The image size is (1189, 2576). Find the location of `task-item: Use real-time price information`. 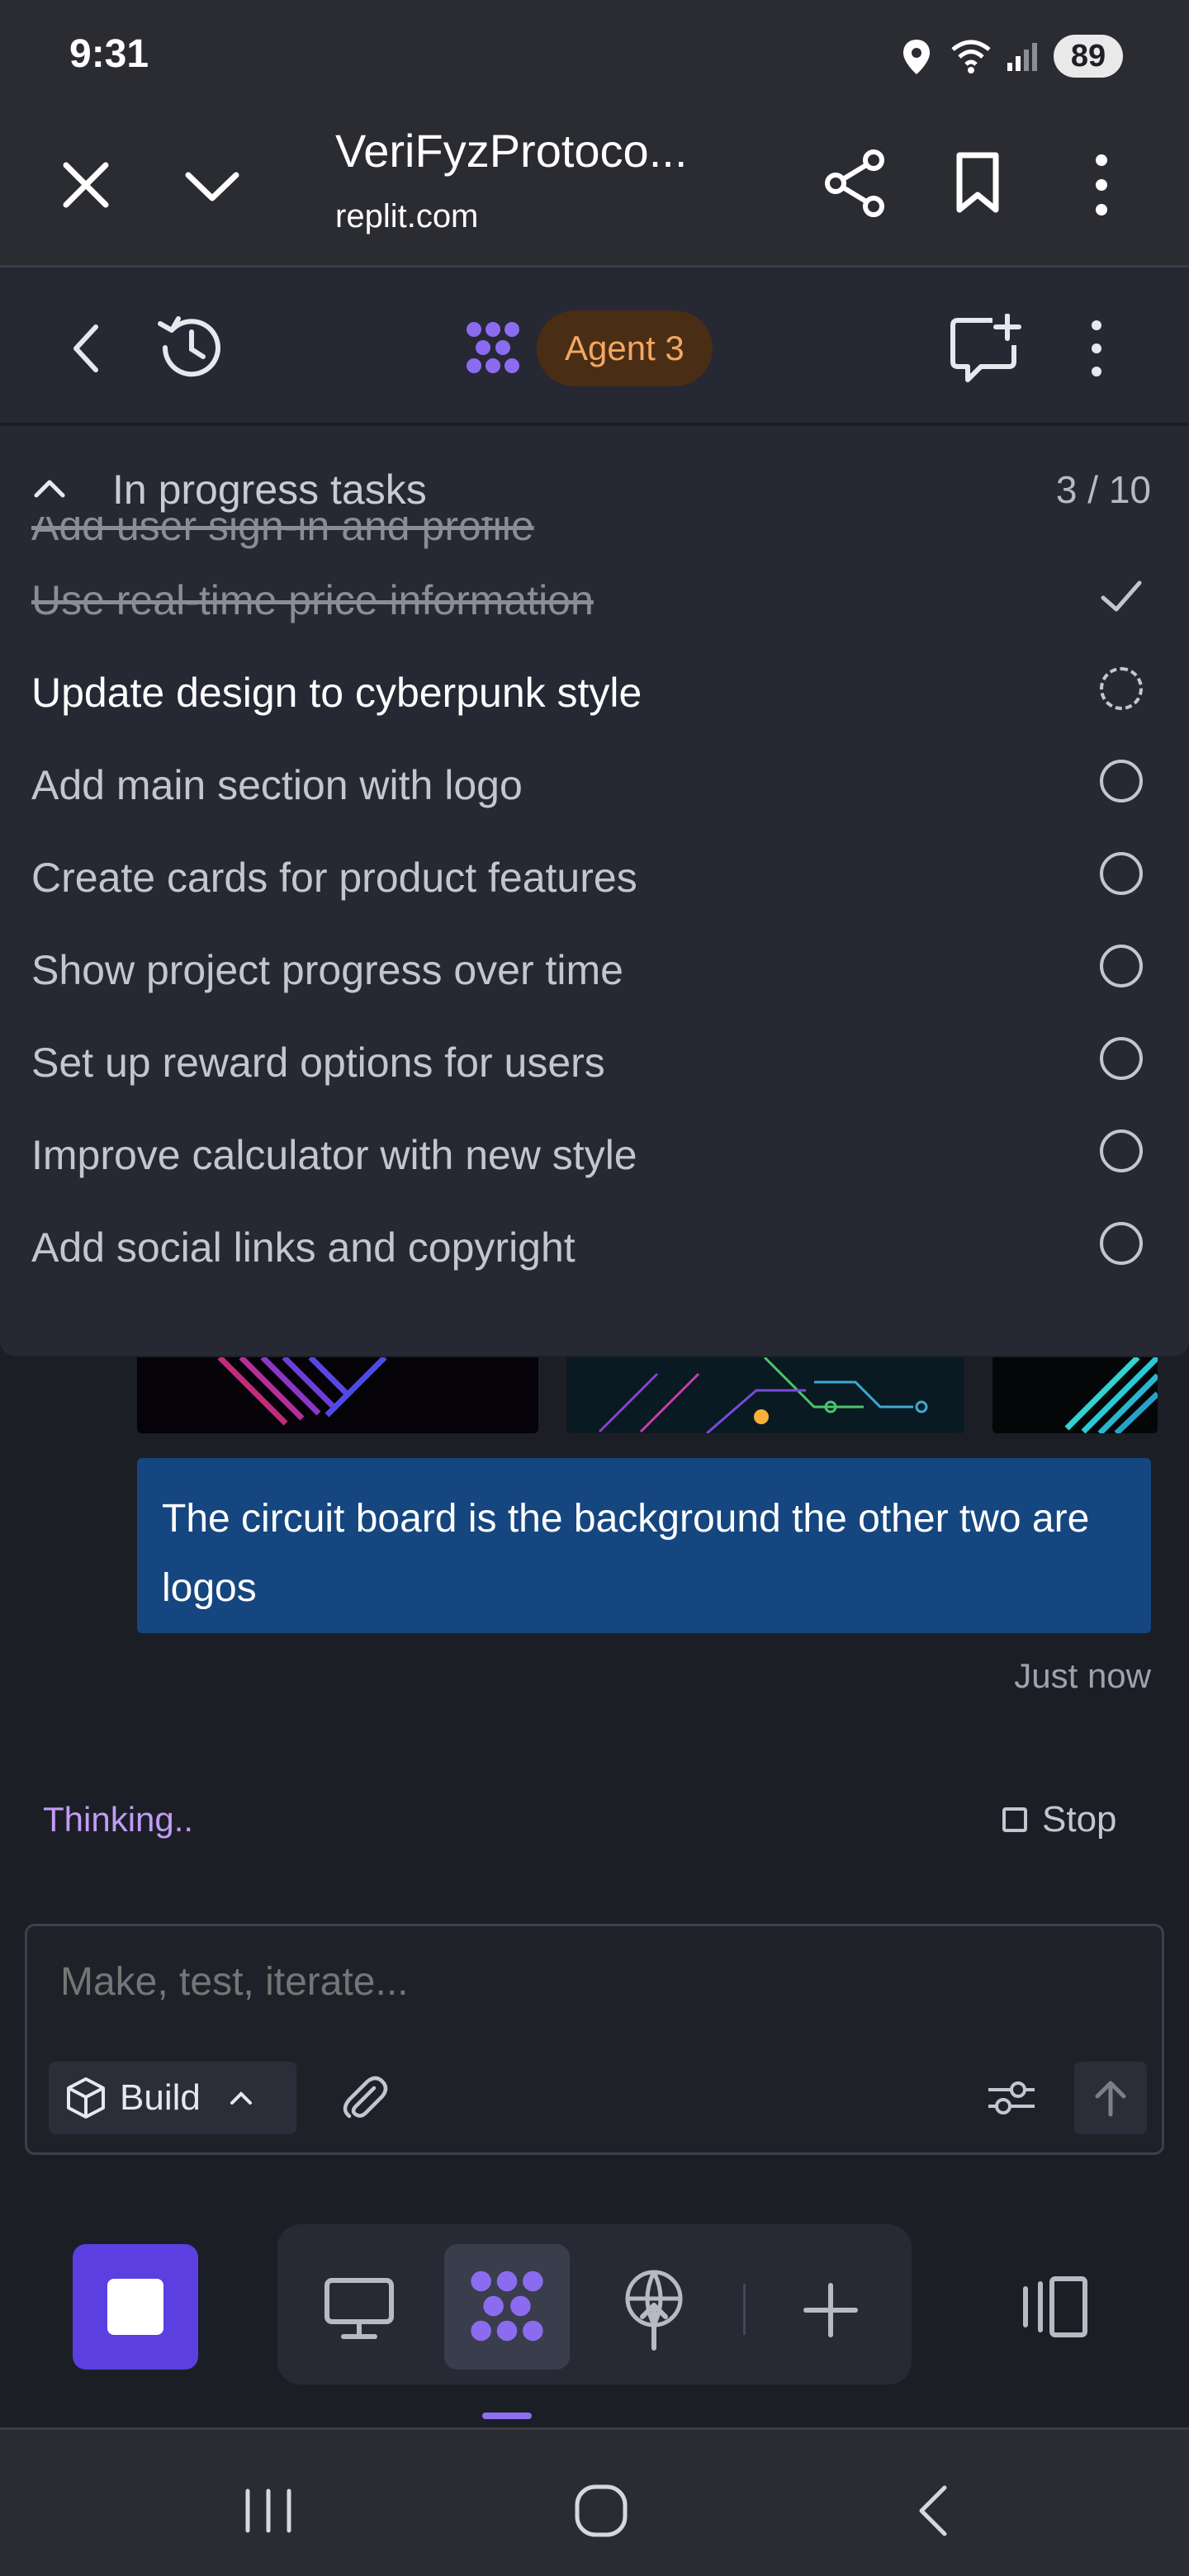

task-item: Use real-time price information is located at coordinates (594, 596).